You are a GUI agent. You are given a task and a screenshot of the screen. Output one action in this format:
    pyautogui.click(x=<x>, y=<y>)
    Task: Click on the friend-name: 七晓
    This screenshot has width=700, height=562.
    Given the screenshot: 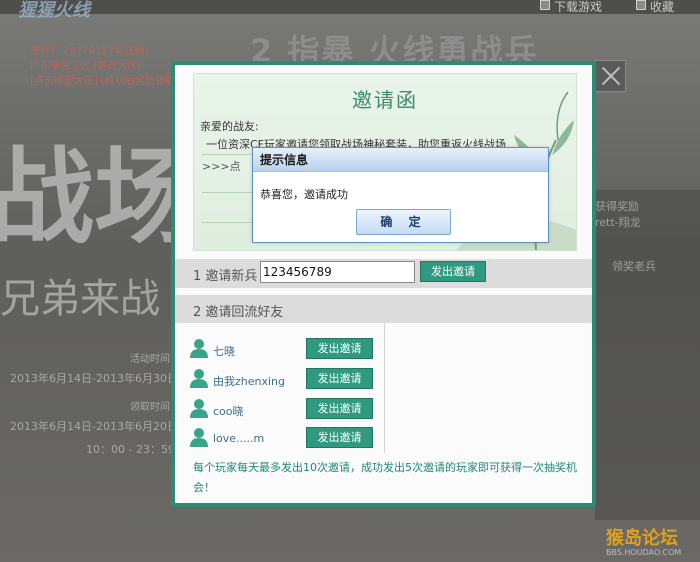 What is the action you would take?
    pyautogui.click(x=224, y=351)
    